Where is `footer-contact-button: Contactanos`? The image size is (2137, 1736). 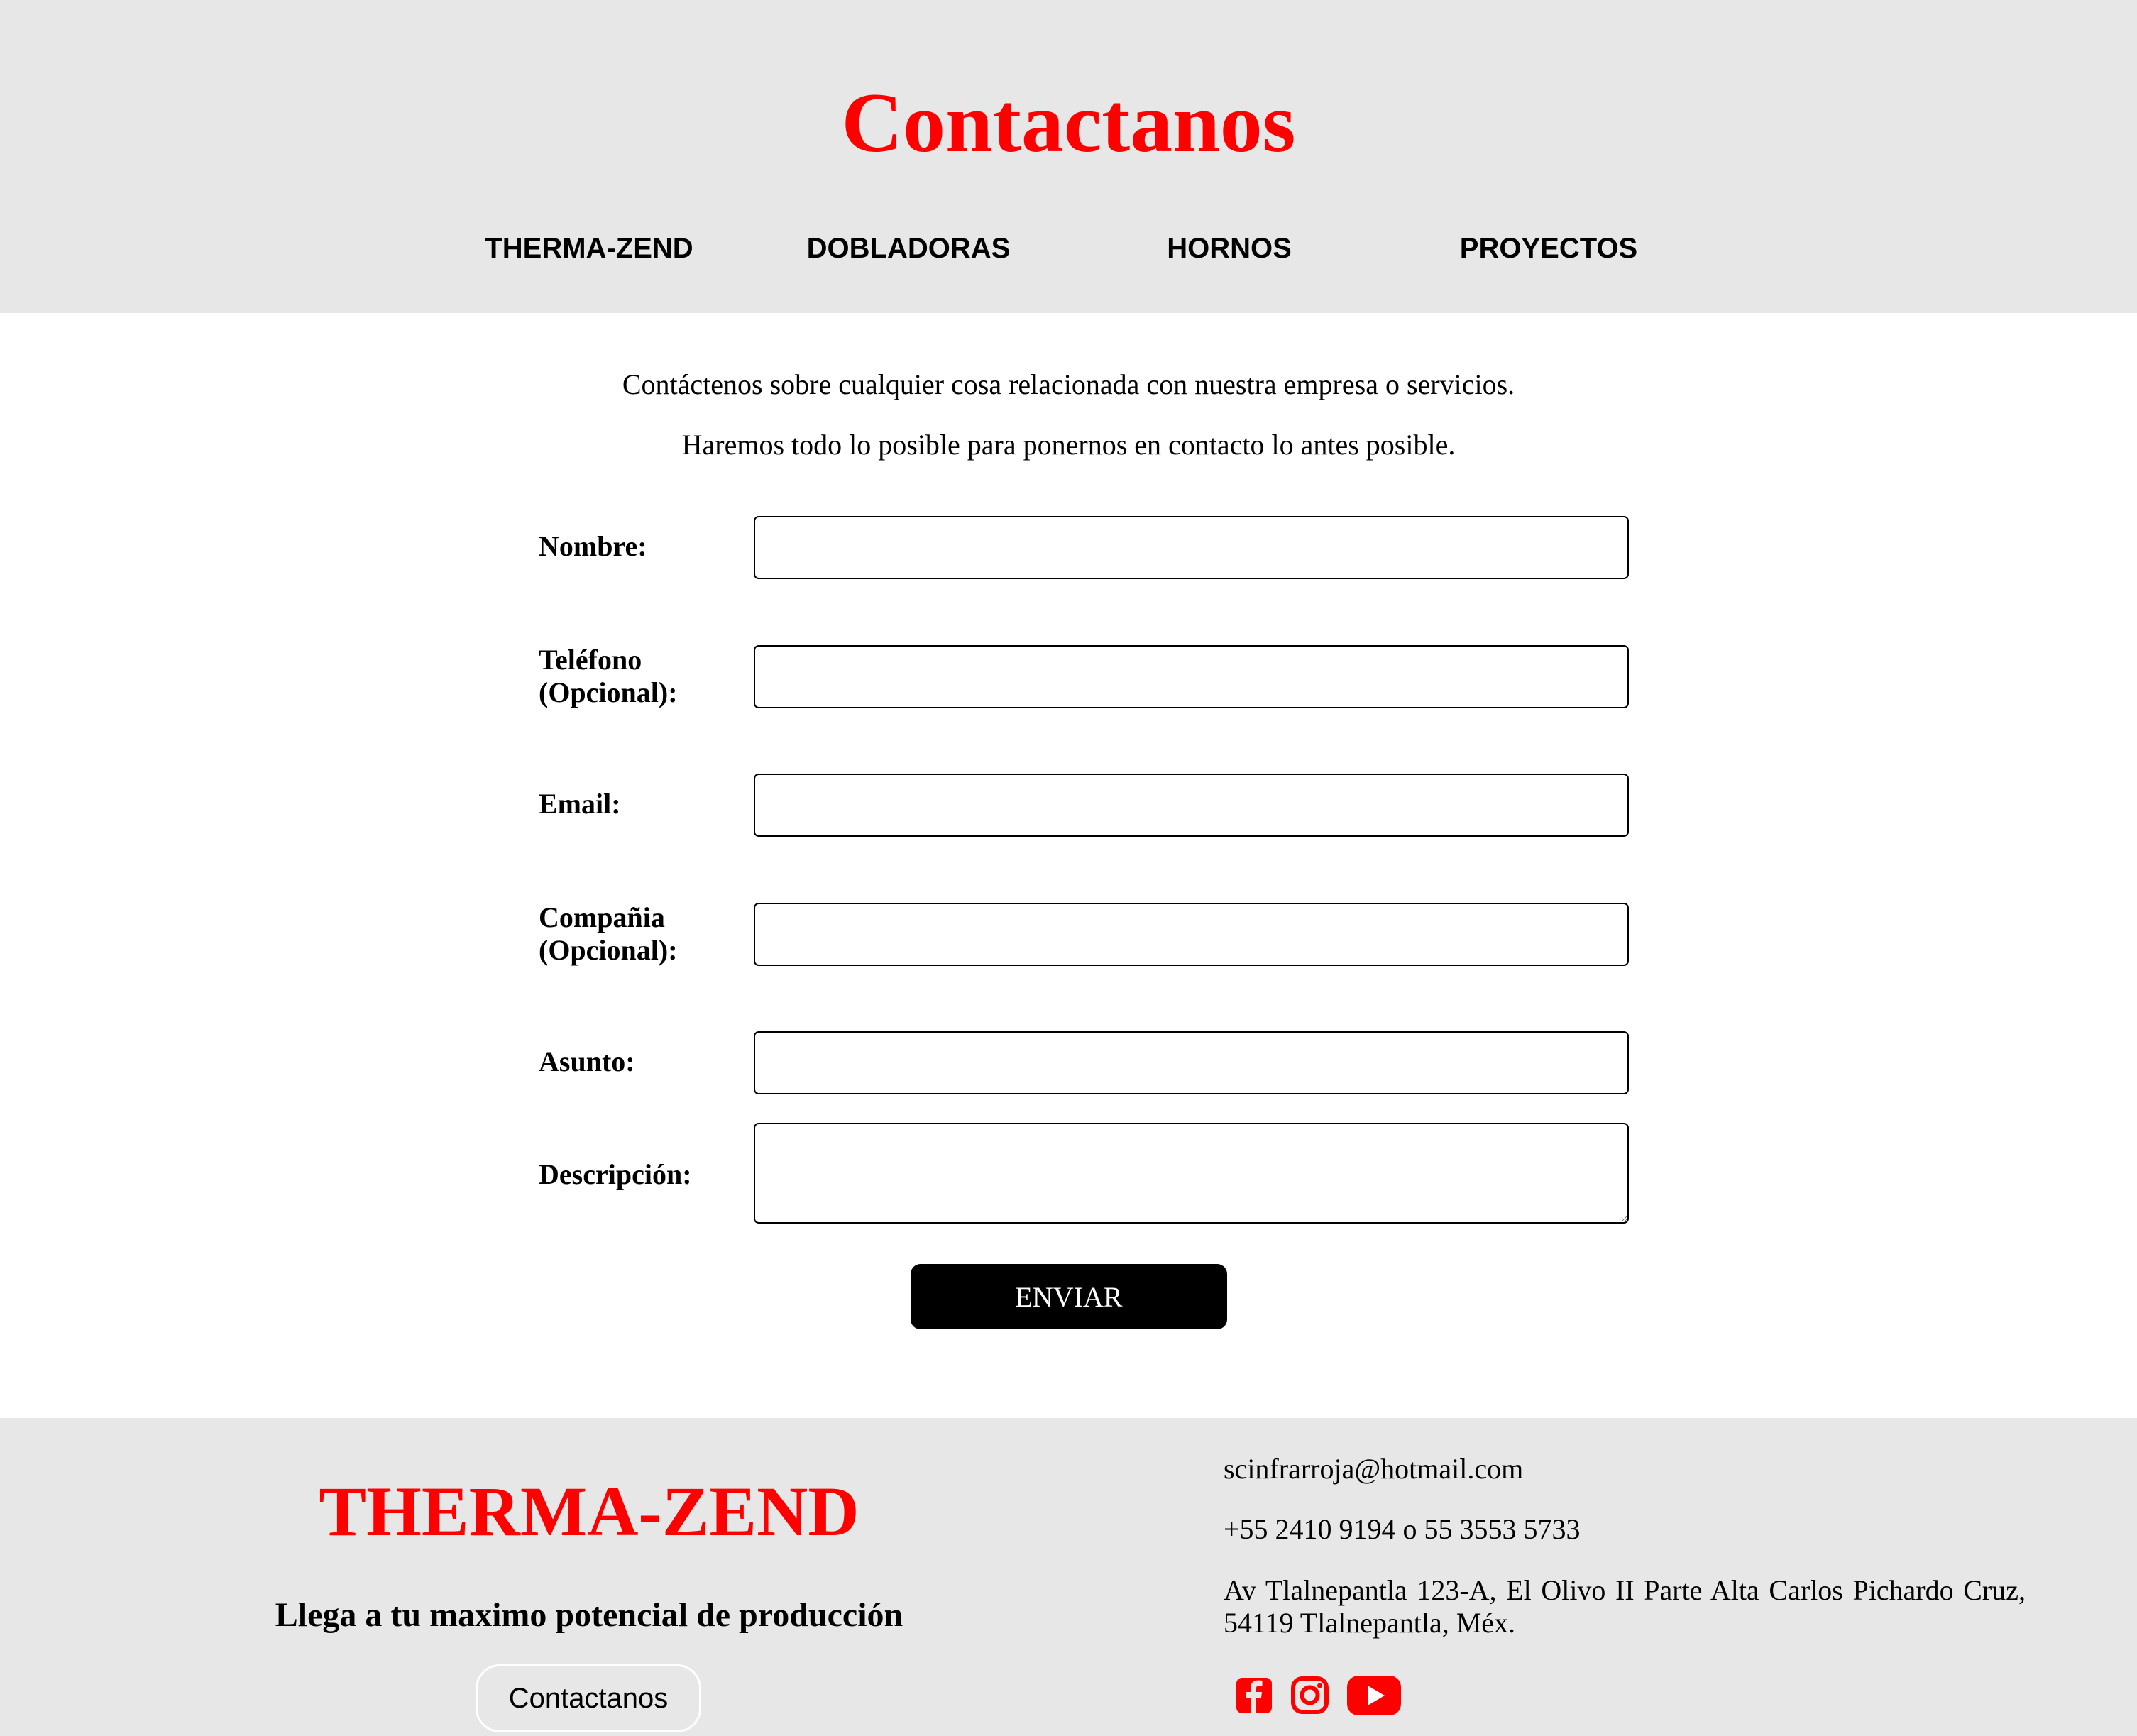
footer-contact-button: Contactanos is located at coordinates (588, 1698).